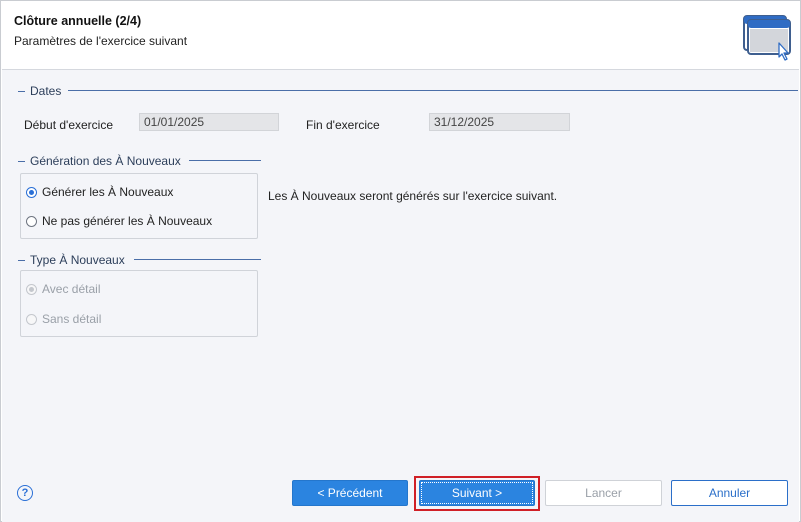  Describe the element at coordinates (46, 91) in the screenshot. I see `dates-group-label: Dates` at that location.